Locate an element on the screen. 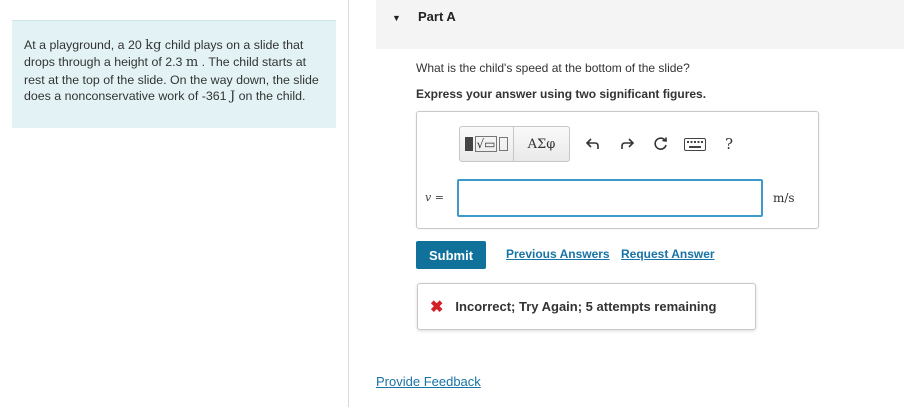  undo-icon is located at coordinates (592, 143).